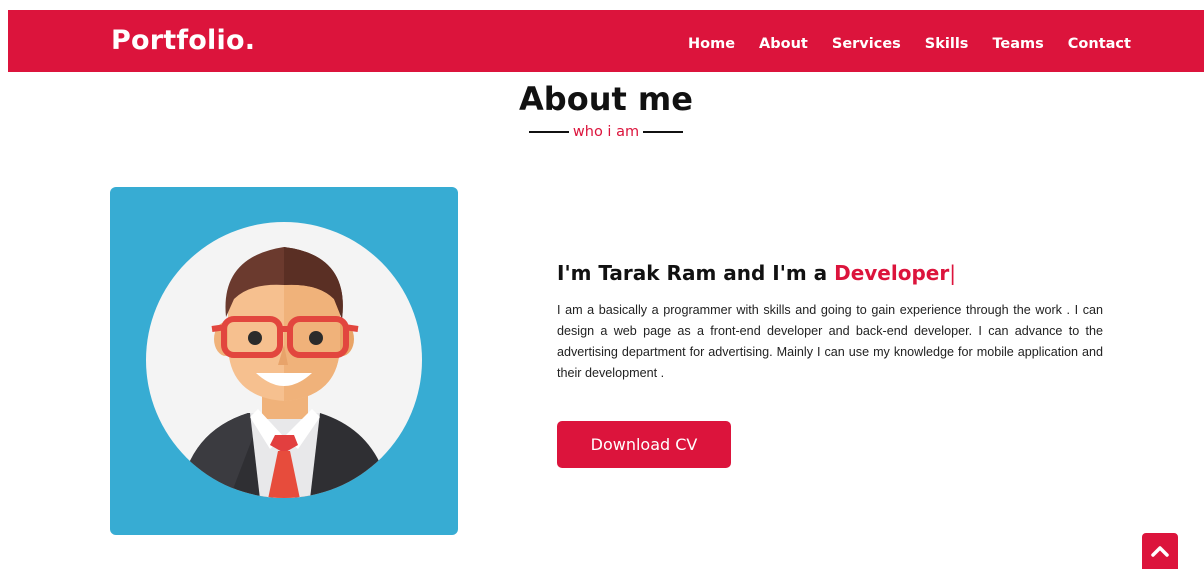 The height and width of the screenshot is (569, 1204). I want to click on scroll-top-button, so click(1160, 551).